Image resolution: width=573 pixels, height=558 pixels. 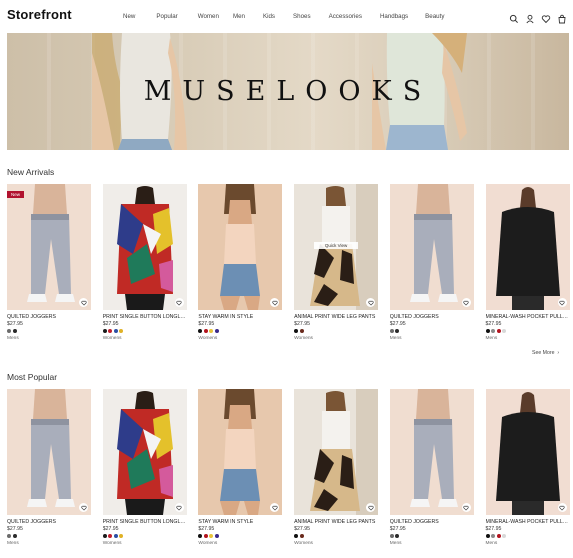 What do you see at coordinates (434, 16) in the screenshot?
I see `nav-beauty: Beauty` at bounding box center [434, 16].